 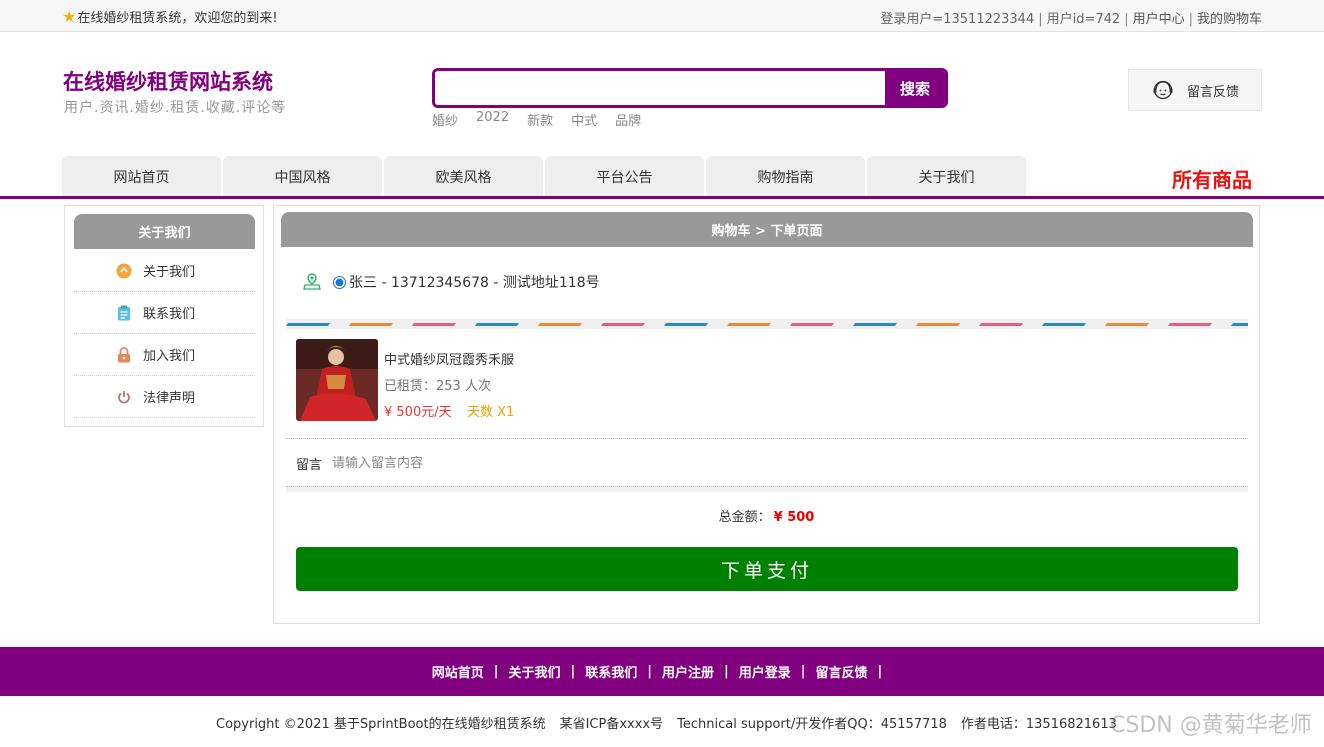 I want to click on hot-word: 2022, so click(x=492, y=119).